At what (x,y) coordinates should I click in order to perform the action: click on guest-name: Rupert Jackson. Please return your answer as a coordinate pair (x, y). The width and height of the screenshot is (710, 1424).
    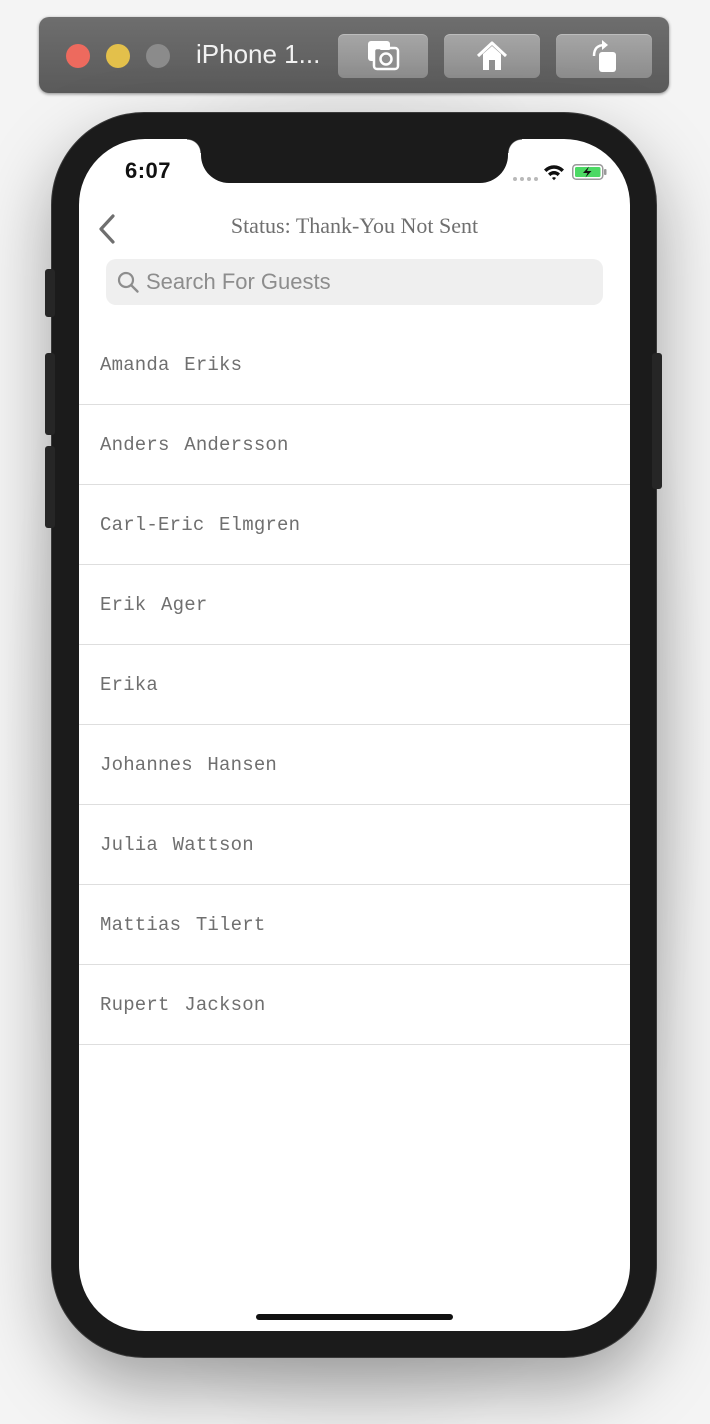
    Looking at the image, I should click on (183, 1004).